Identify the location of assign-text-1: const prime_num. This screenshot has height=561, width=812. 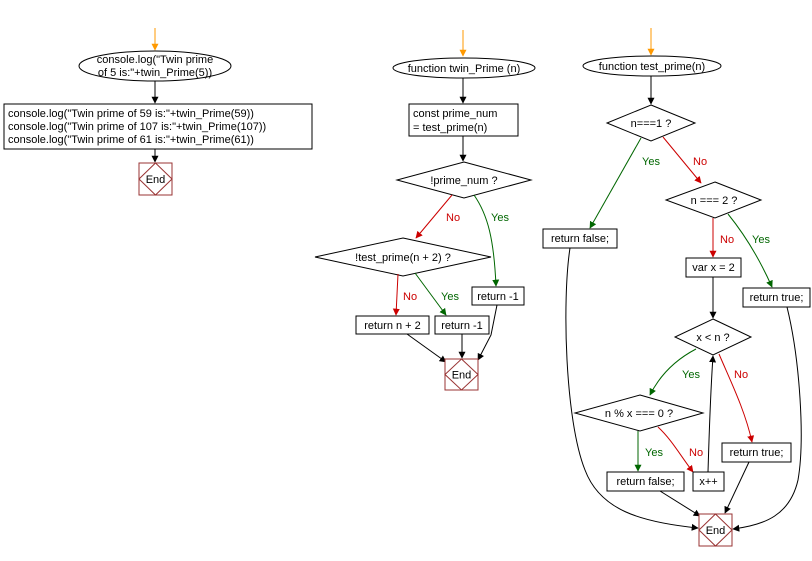
(455, 114).